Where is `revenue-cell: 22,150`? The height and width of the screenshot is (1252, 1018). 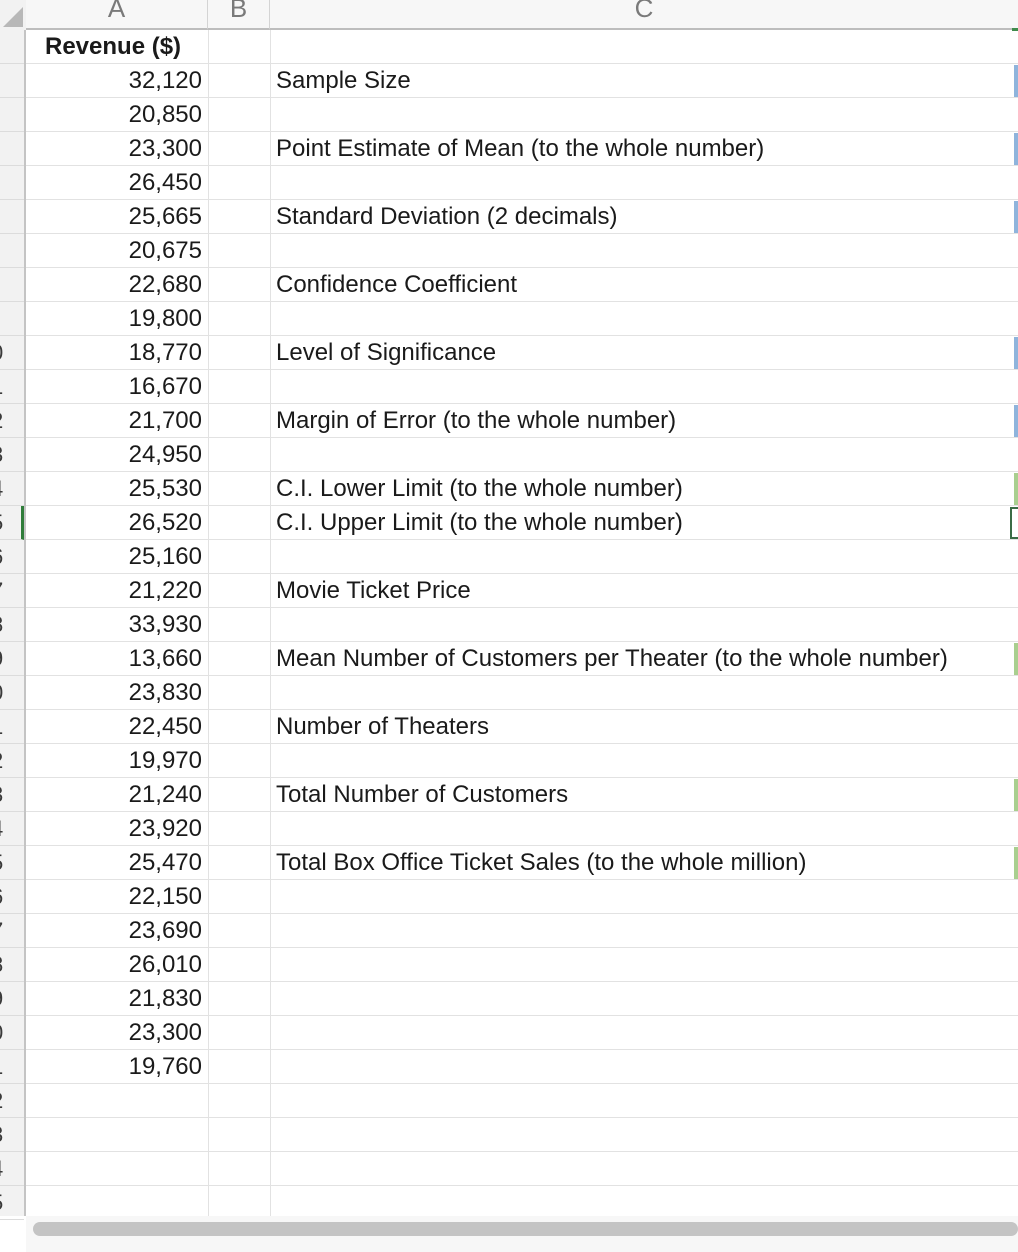 revenue-cell: 22,150 is located at coordinates (117, 897).